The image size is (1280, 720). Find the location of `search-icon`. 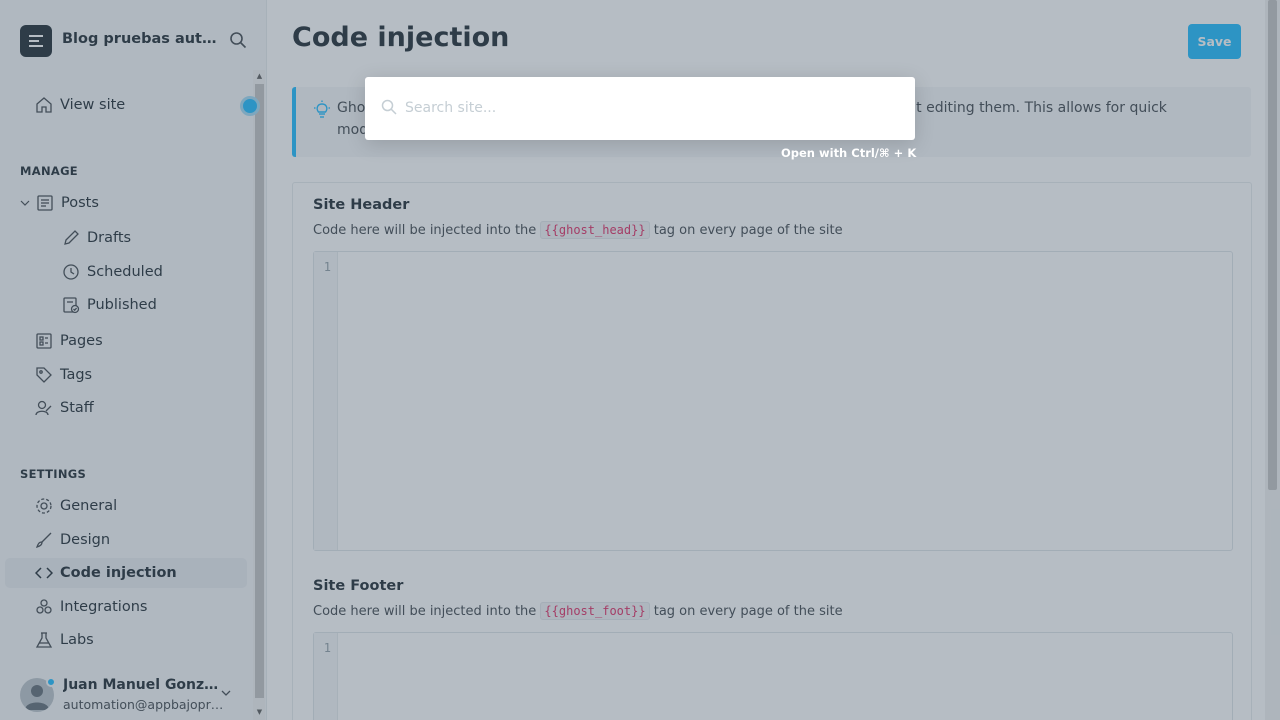

search-icon is located at coordinates (389, 107).